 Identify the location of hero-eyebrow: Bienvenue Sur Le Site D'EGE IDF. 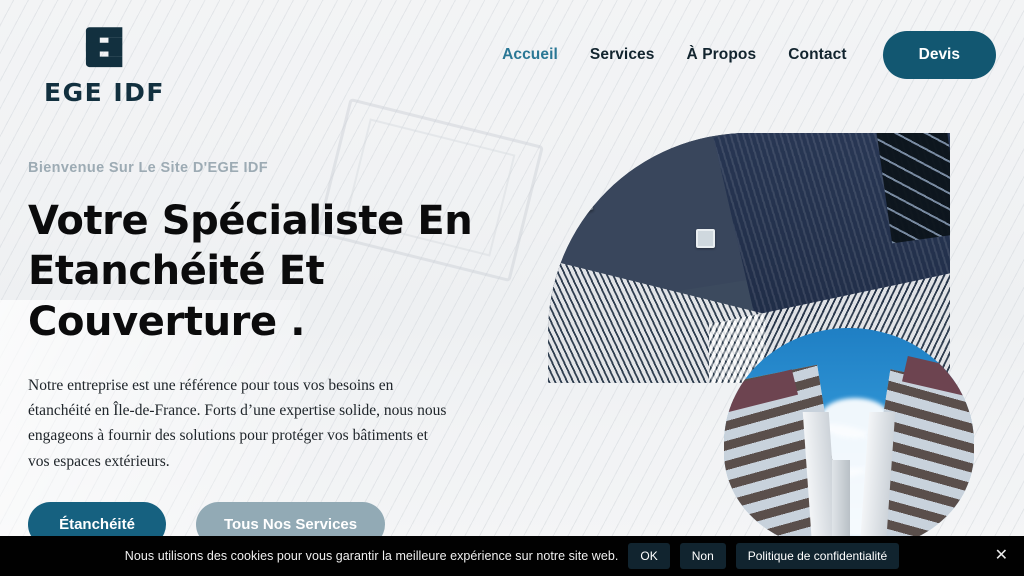
(148, 168).